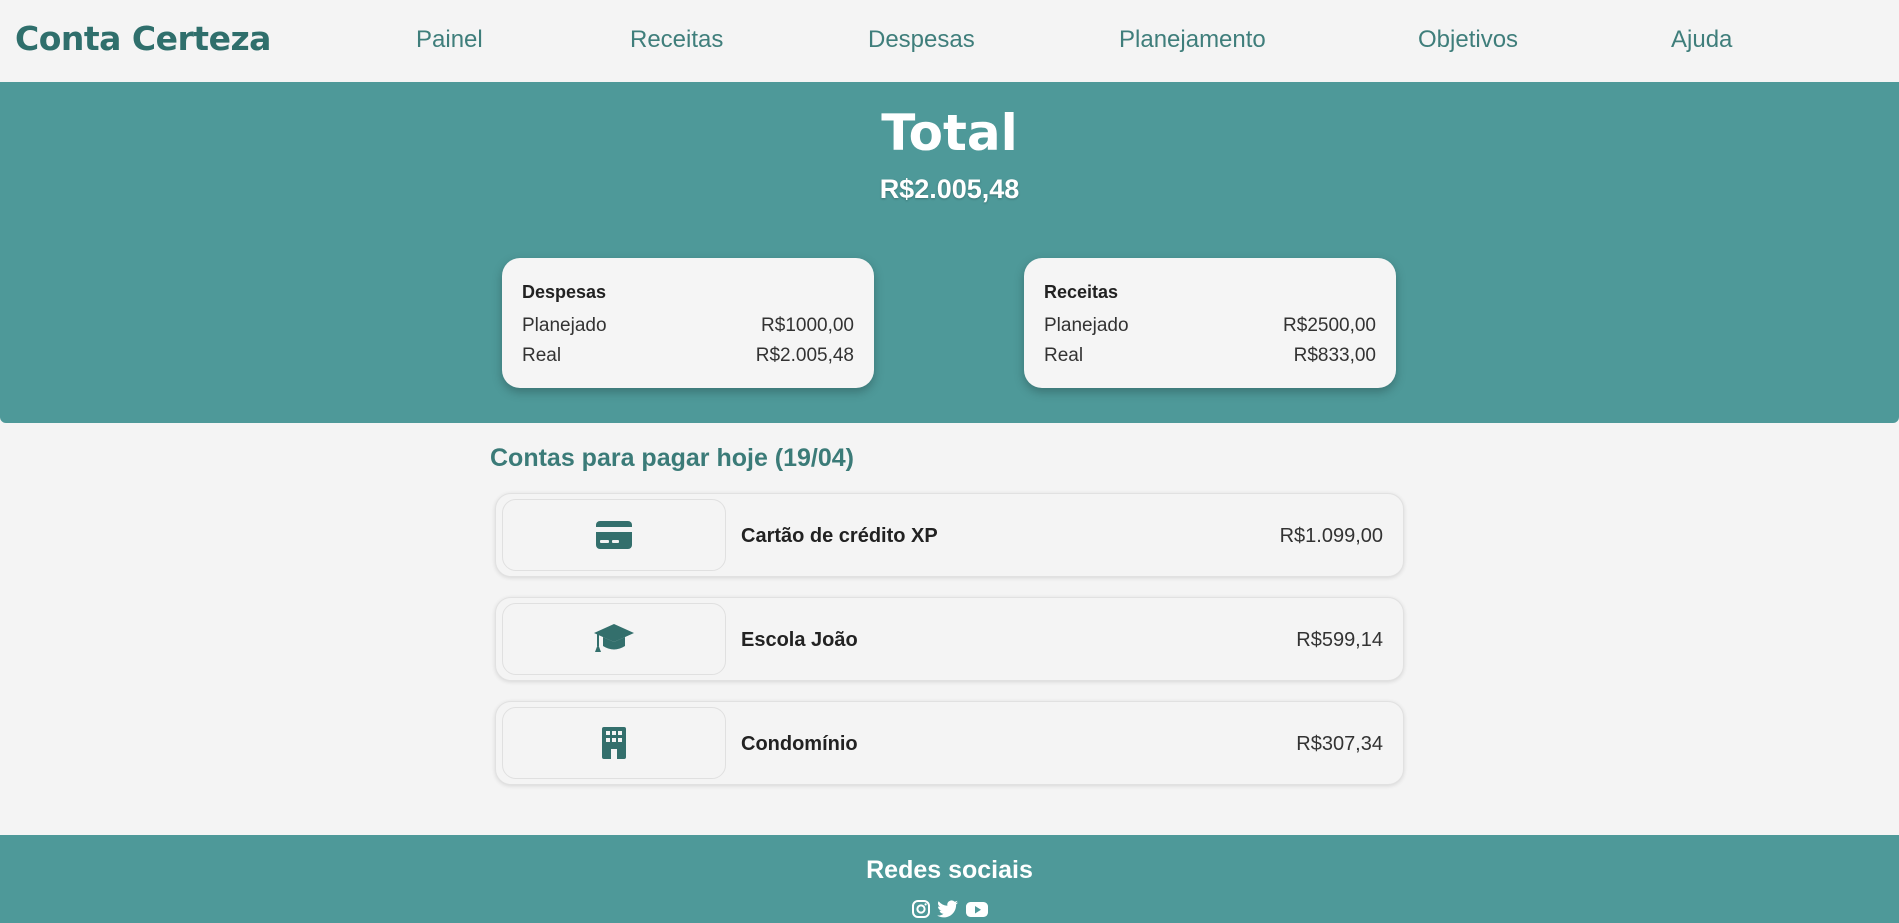 The image size is (1899, 923). Describe the element at coordinates (688, 326) in the screenshot. I see `expenses-planned-row: Planejado R$1000,00` at that location.